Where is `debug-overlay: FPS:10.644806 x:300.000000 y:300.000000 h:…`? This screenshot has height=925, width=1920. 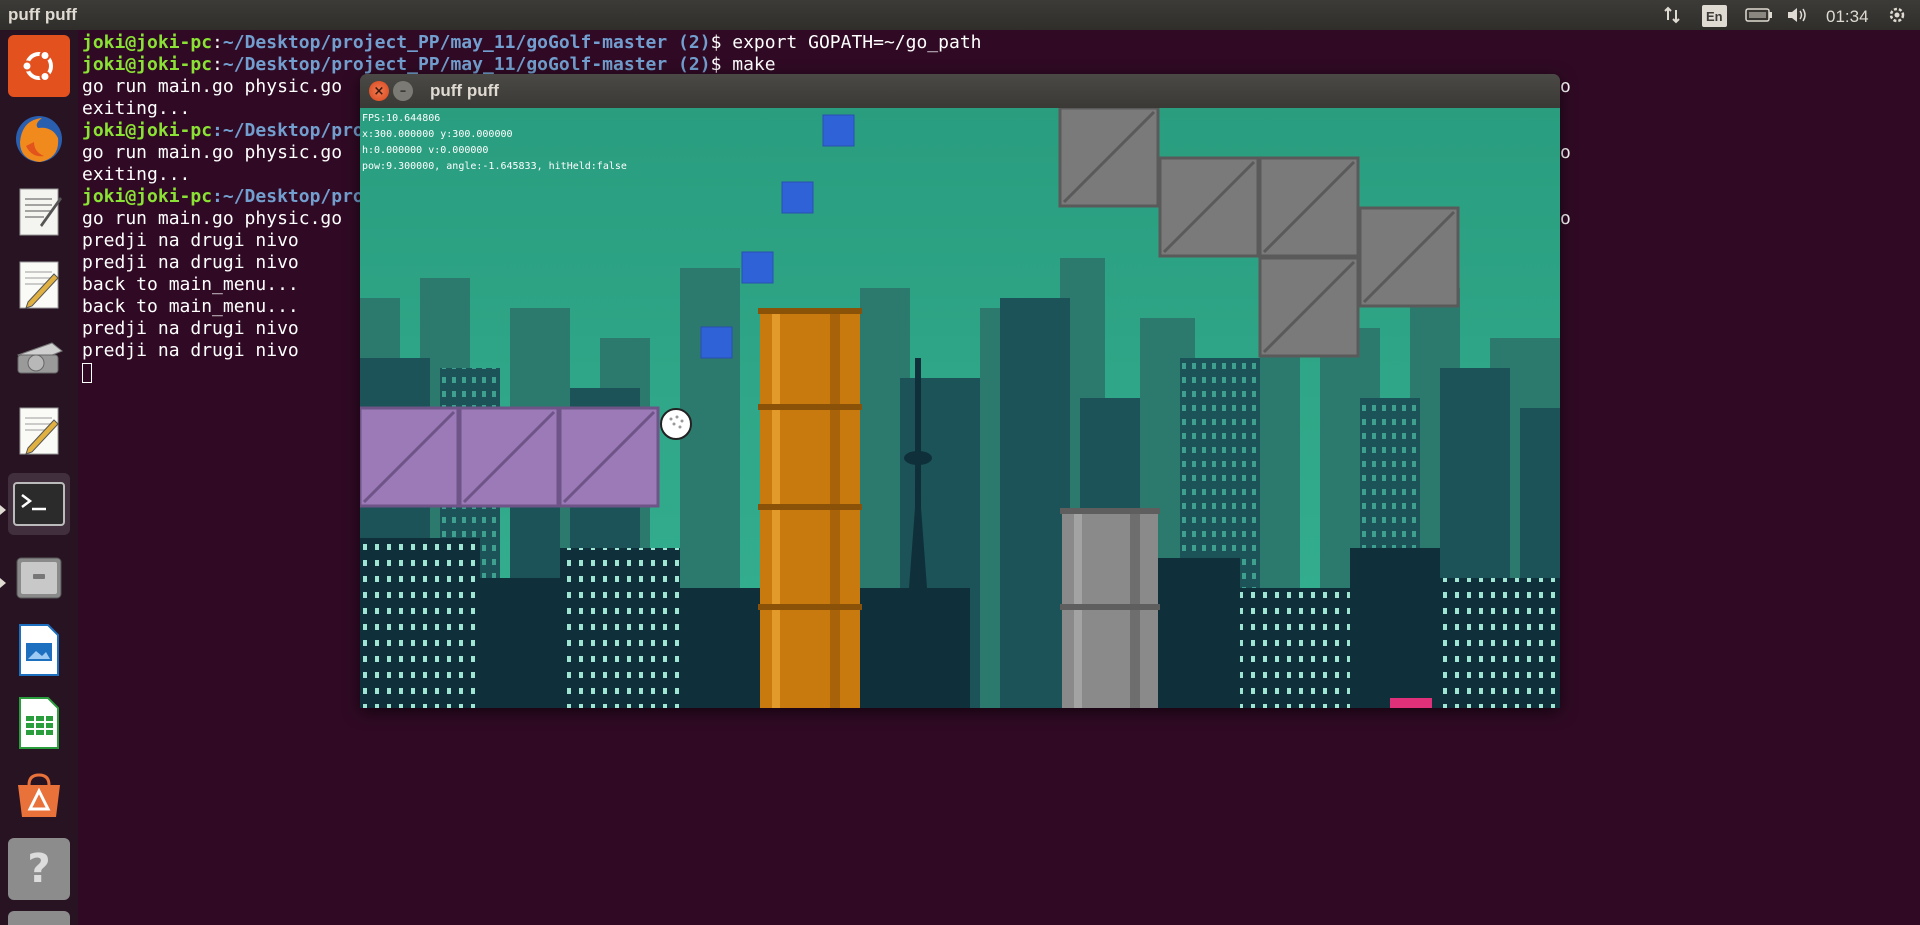
debug-overlay: FPS:10.644806 x:300.000000 y:300.000000 h:… is located at coordinates (494, 143).